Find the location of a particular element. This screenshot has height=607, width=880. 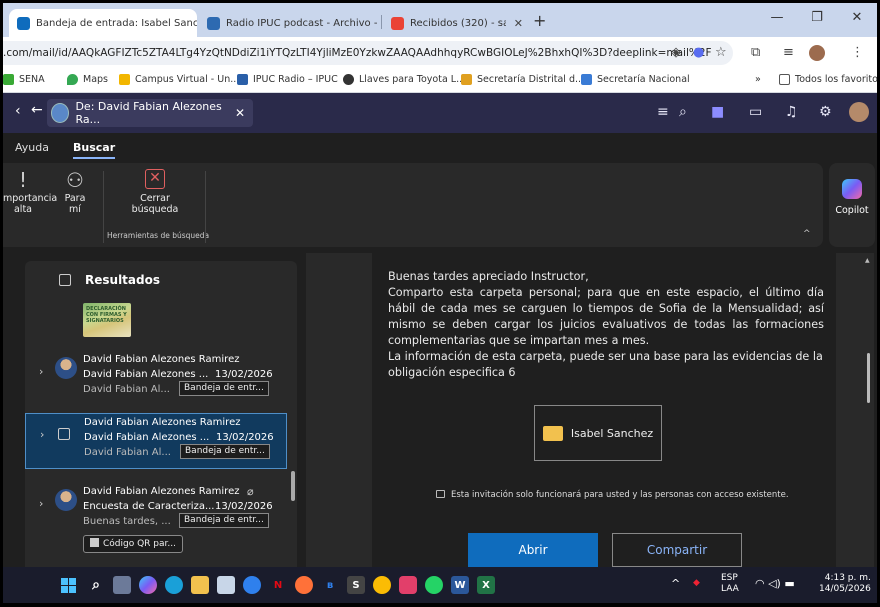

filter-icon: ≡ is located at coordinates (663, 112).